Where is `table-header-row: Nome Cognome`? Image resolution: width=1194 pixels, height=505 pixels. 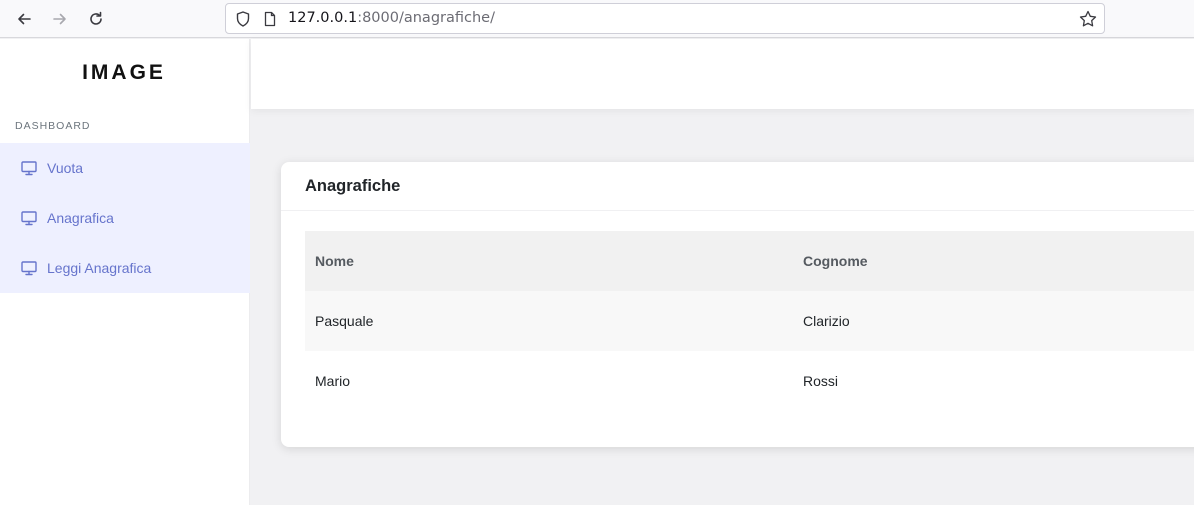 table-header-row: Nome Cognome is located at coordinates (749, 261).